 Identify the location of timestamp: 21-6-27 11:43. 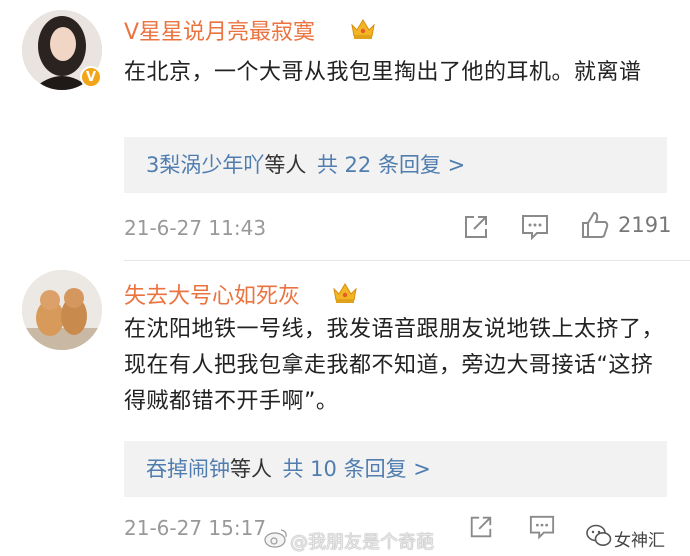
(195, 228).